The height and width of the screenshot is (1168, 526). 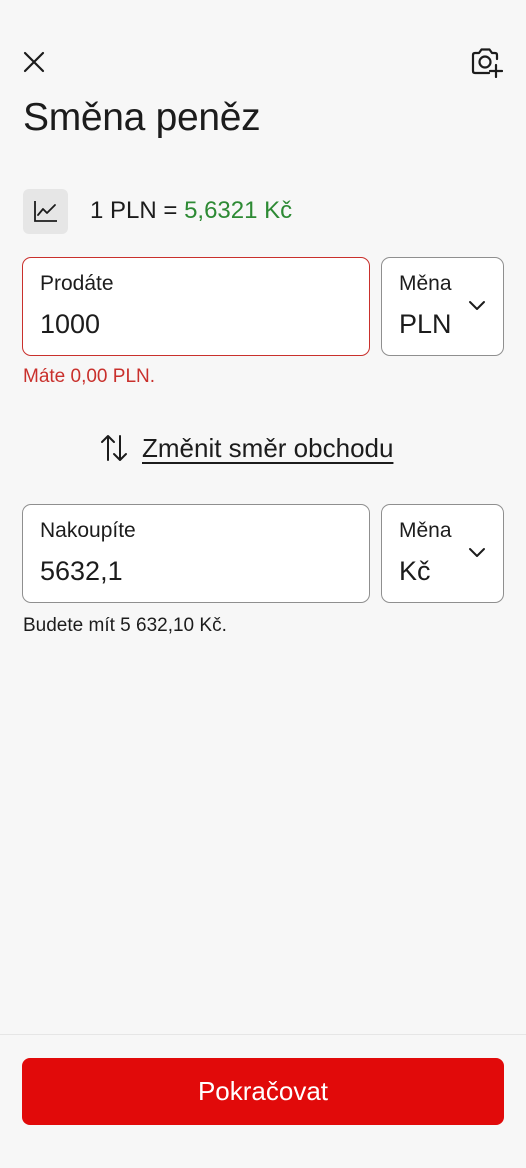 What do you see at coordinates (89, 376) in the screenshot?
I see `sell-error-message: Máte 0,00 PLN.` at bounding box center [89, 376].